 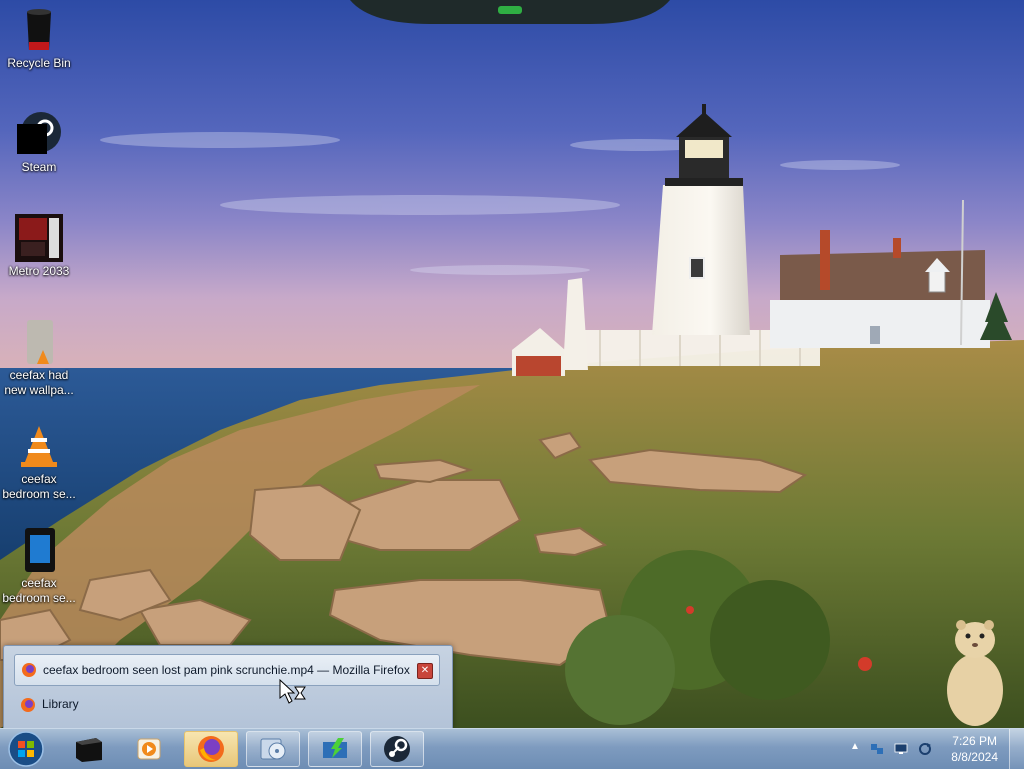 I want to click on desktop-icon-steam: Steam, so click(x=39, y=139).